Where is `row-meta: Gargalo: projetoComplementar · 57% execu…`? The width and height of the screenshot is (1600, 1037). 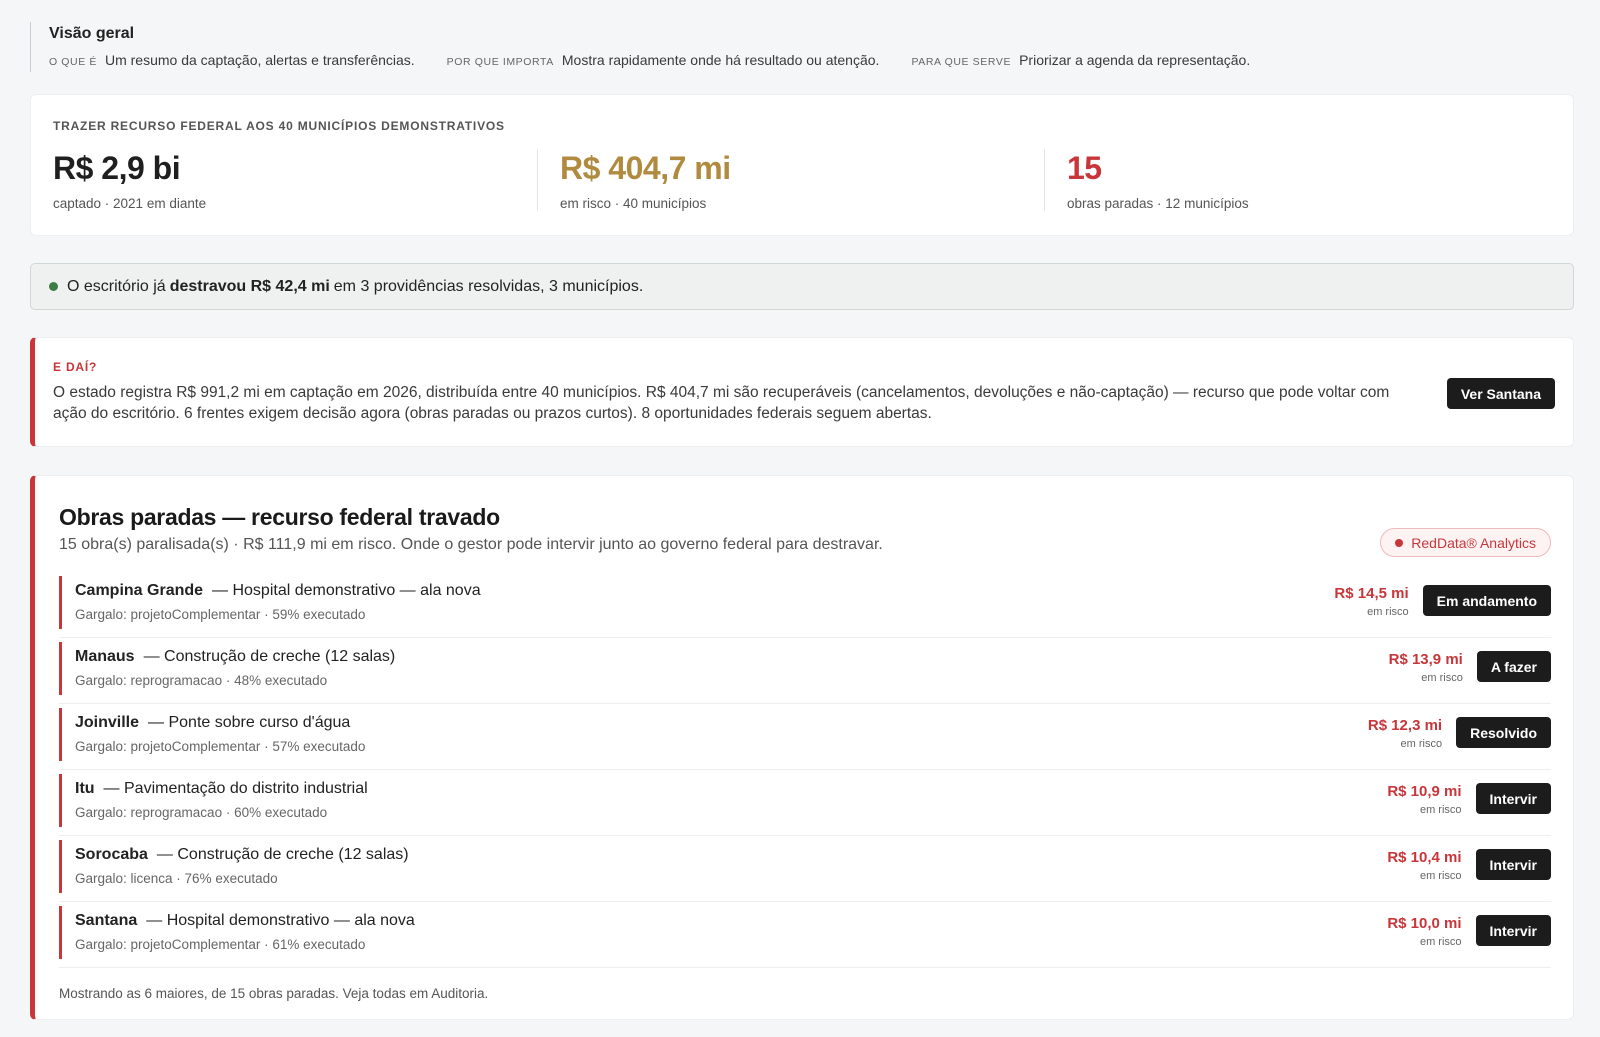
row-meta: Gargalo: projetoComplementar · 57% execu… is located at coordinates (220, 746).